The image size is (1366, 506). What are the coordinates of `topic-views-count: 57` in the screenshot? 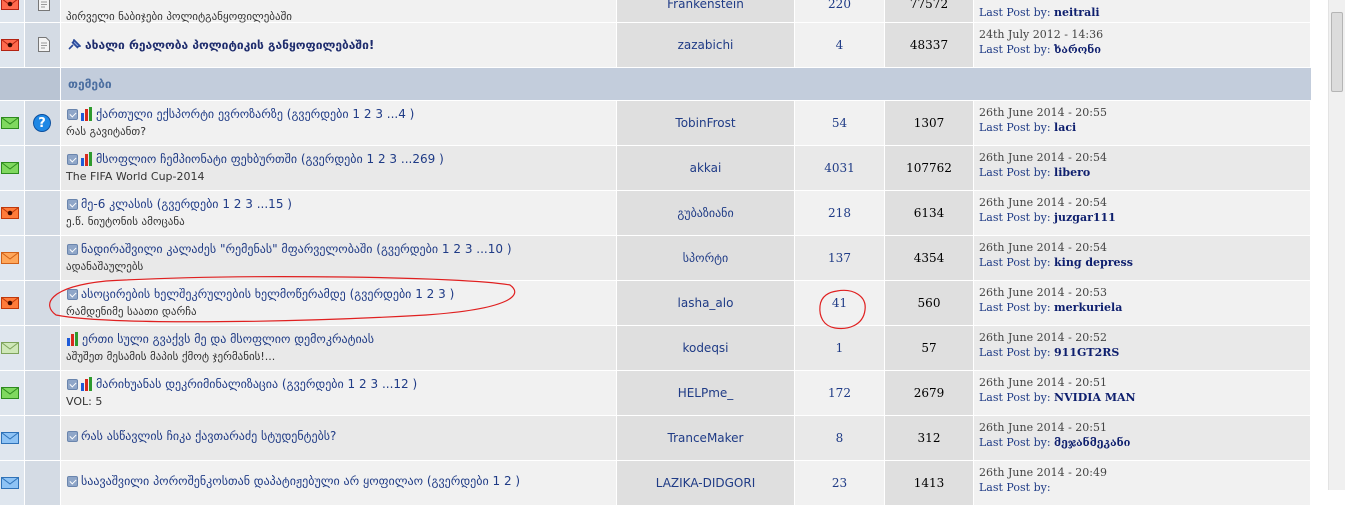 It's located at (929, 348).